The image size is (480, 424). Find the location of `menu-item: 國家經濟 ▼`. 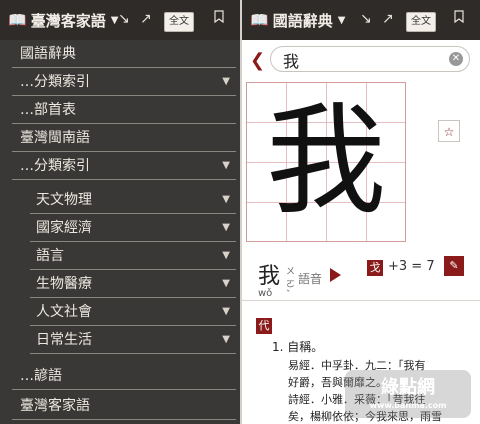

menu-item: 國家經濟 ▼ is located at coordinates (120, 228).